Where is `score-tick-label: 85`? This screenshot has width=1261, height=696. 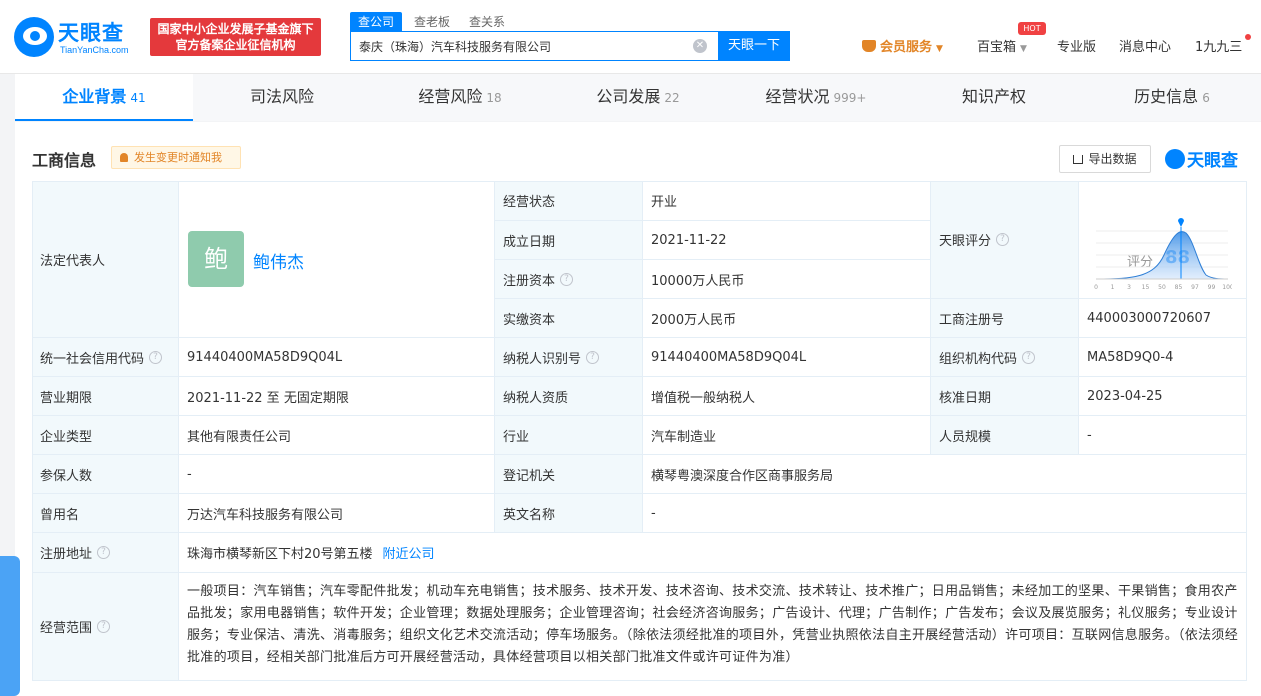
score-tick-label: 85 is located at coordinates (1179, 287).